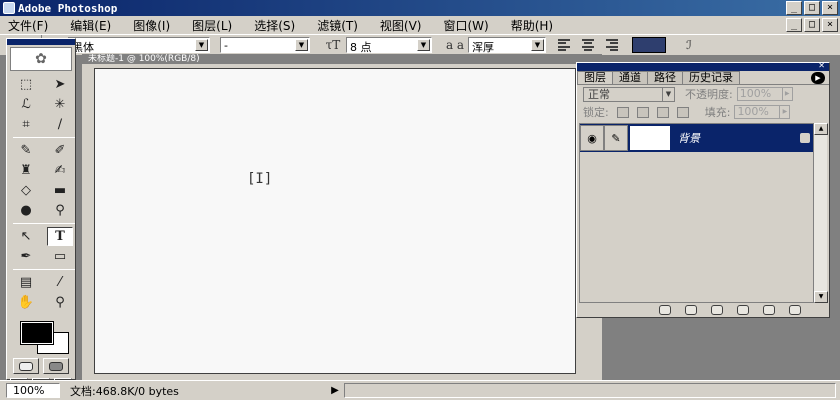 This screenshot has width=840, height=400. Describe the element at coordinates (589, 45) in the screenshot. I see `align-center-button` at that location.